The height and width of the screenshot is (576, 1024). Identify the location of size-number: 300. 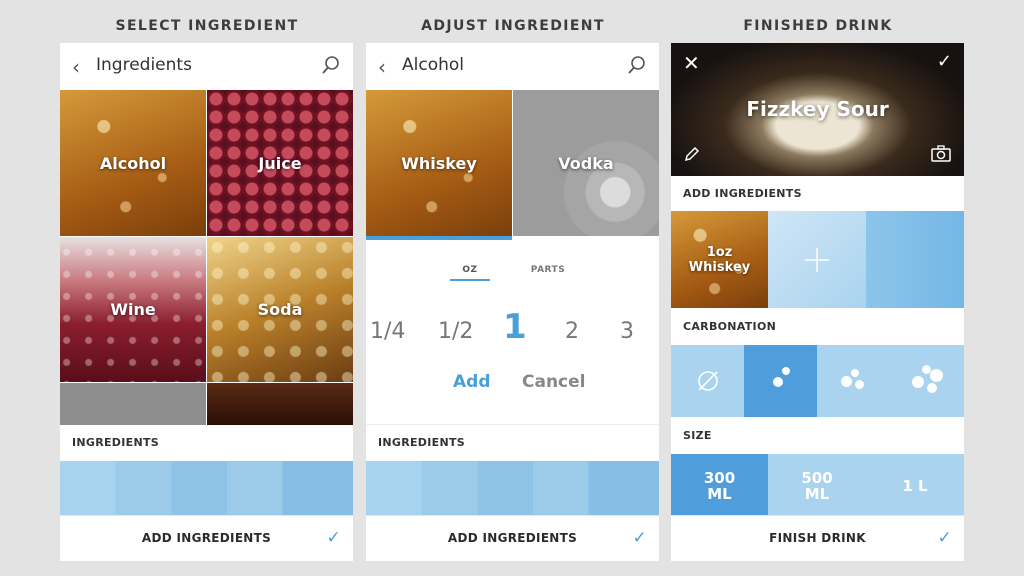
(719, 477).